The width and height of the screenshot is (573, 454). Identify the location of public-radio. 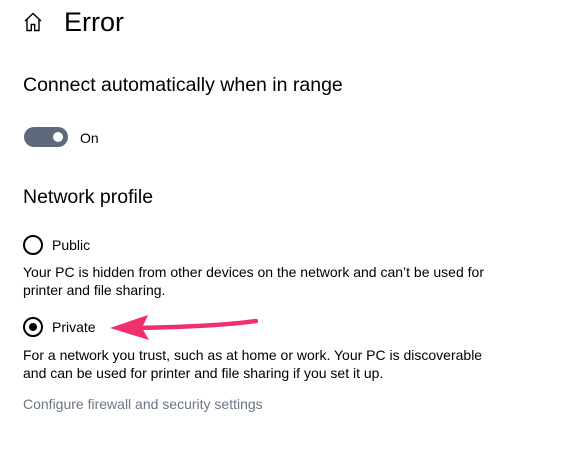
(33, 245).